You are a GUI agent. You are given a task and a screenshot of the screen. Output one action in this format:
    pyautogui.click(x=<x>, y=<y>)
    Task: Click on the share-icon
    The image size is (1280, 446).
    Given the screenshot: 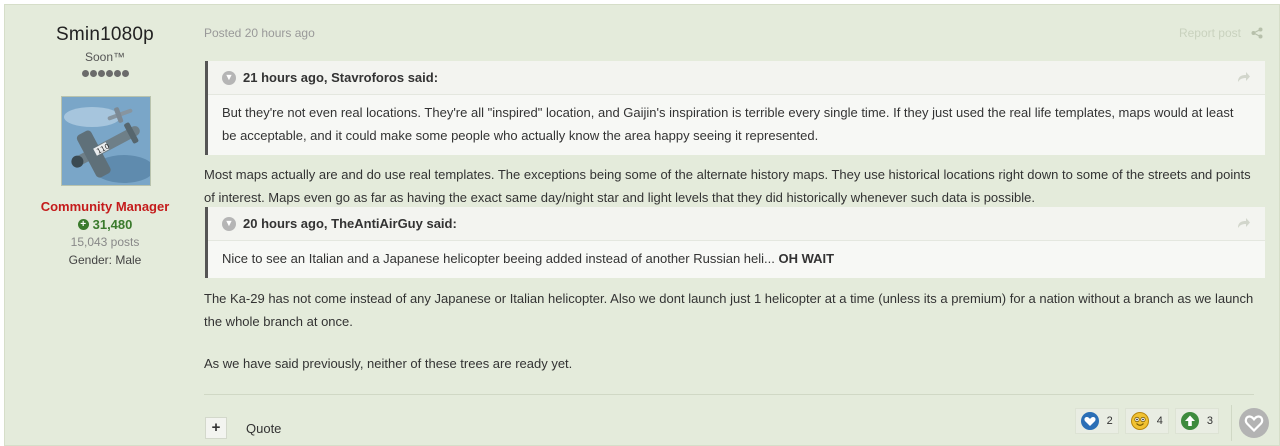 What is the action you would take?
    pyautogui.click(x=1257, y=33)
    